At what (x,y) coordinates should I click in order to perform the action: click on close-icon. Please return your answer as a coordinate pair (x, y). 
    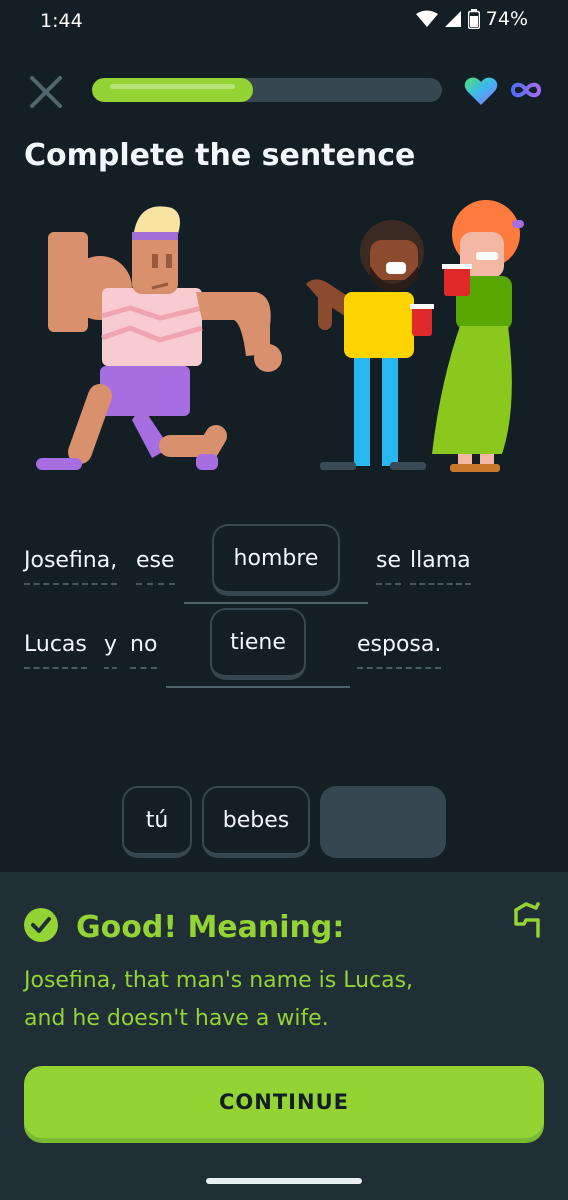
    Looking at the image, I should click on (46, 92).